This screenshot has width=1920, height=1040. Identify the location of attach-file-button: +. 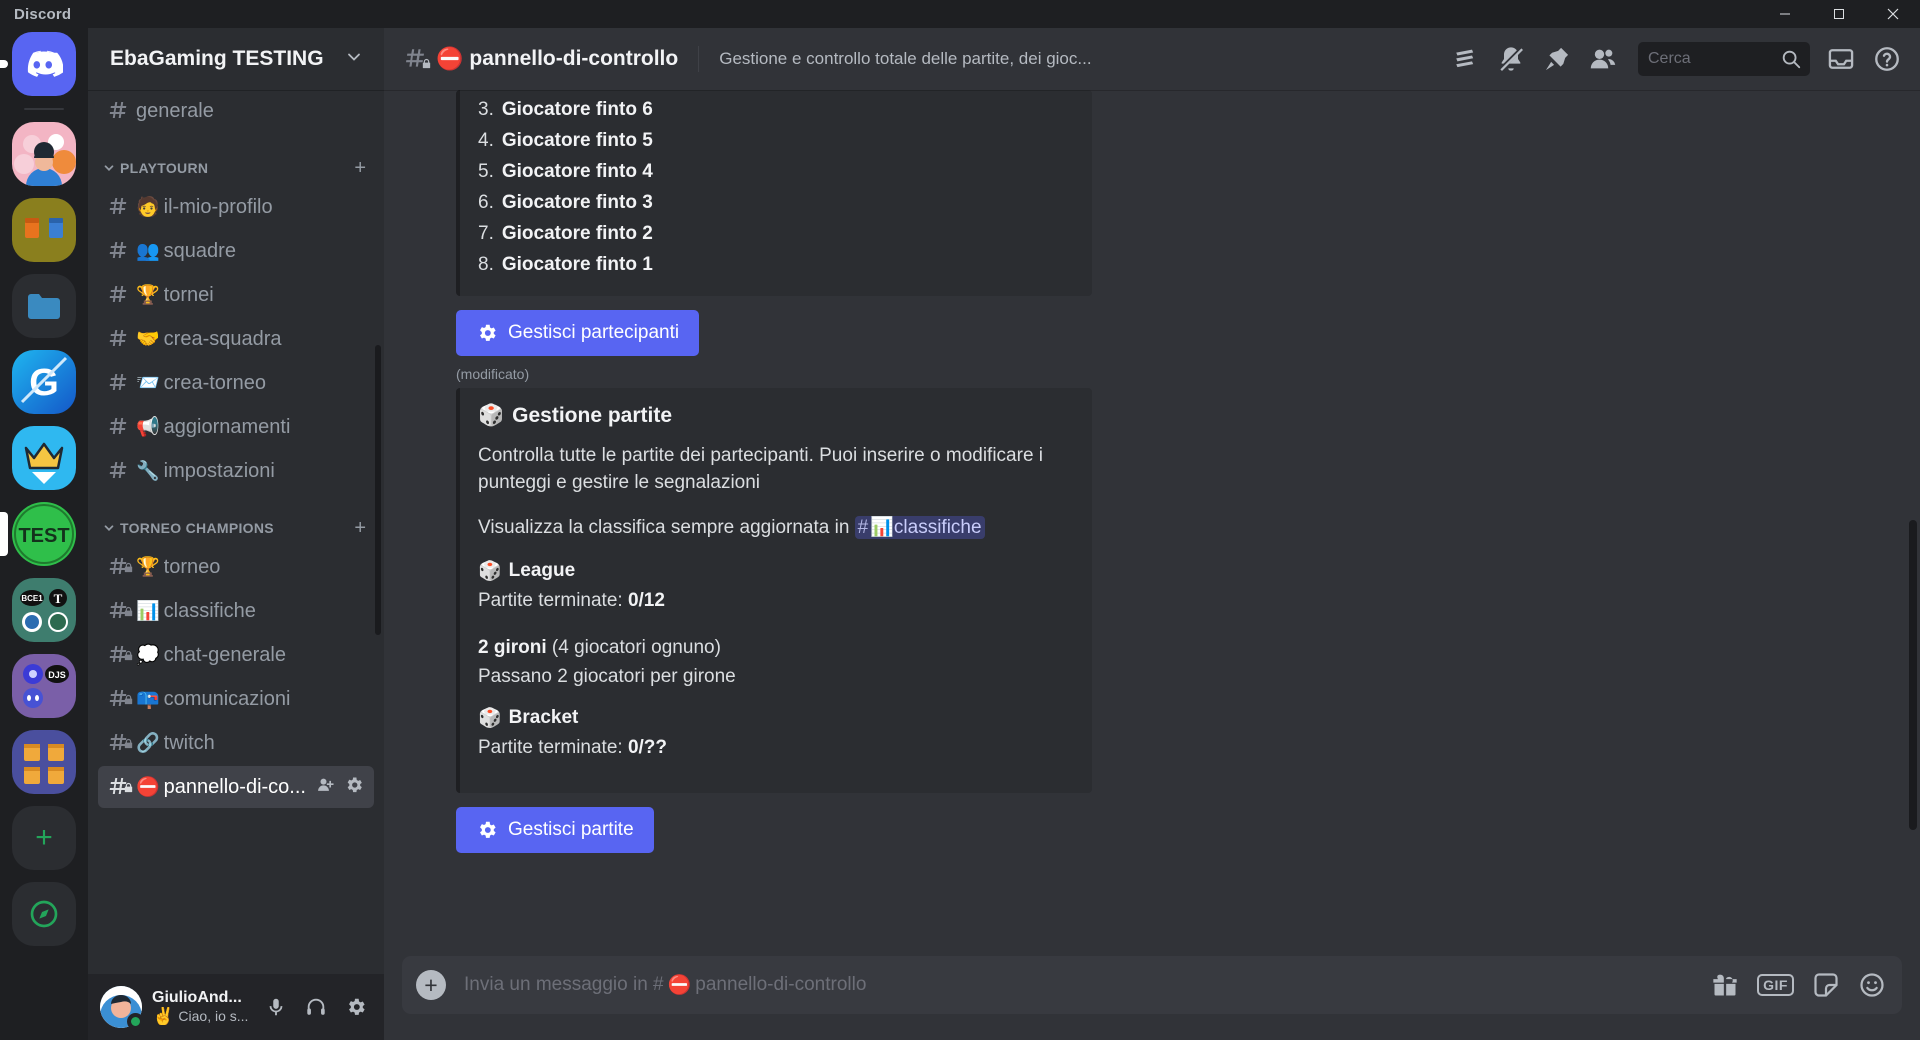
(431, 985).